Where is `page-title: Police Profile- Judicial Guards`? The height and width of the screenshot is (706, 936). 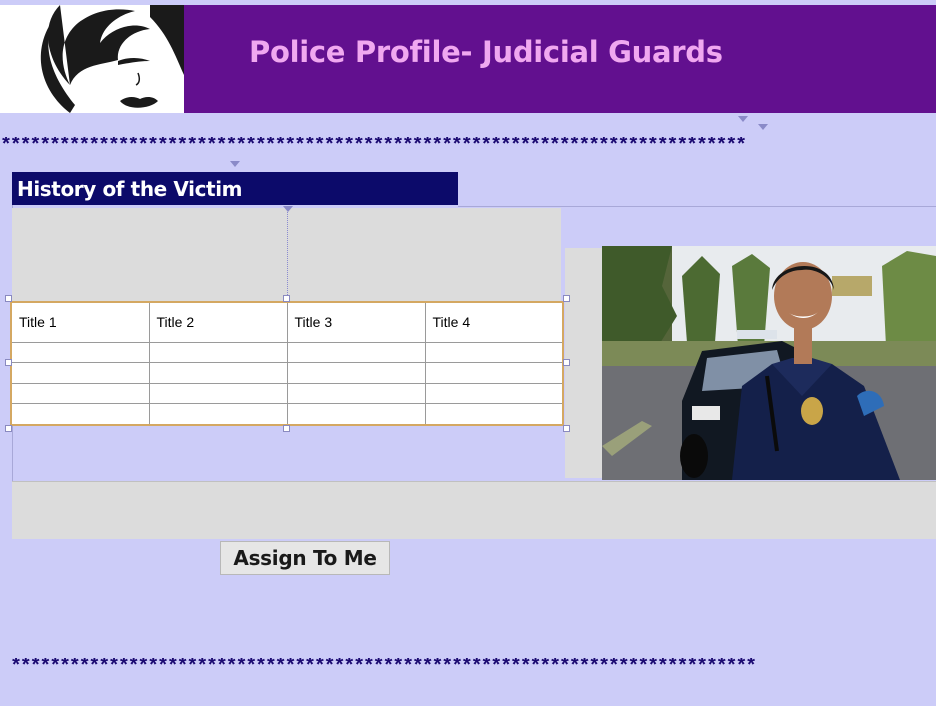 page-title: Police Profile- Judicial Guards is located at coordinates (486, 52).